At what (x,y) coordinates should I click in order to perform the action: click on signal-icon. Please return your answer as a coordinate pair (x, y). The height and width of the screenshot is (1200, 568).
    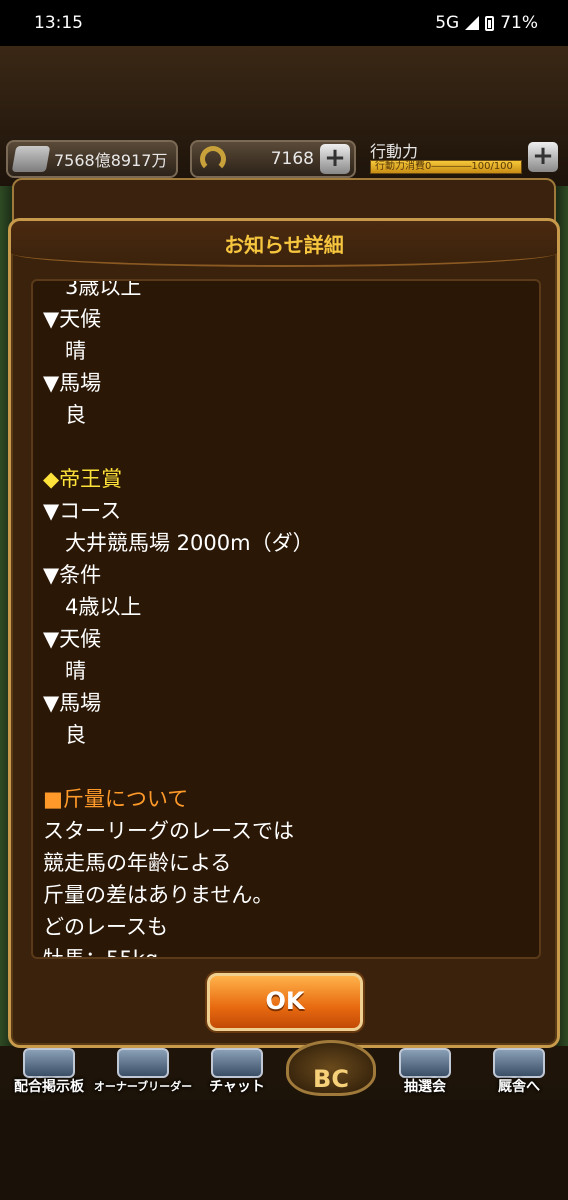
    Looking at the image, I should click on (472, 23).